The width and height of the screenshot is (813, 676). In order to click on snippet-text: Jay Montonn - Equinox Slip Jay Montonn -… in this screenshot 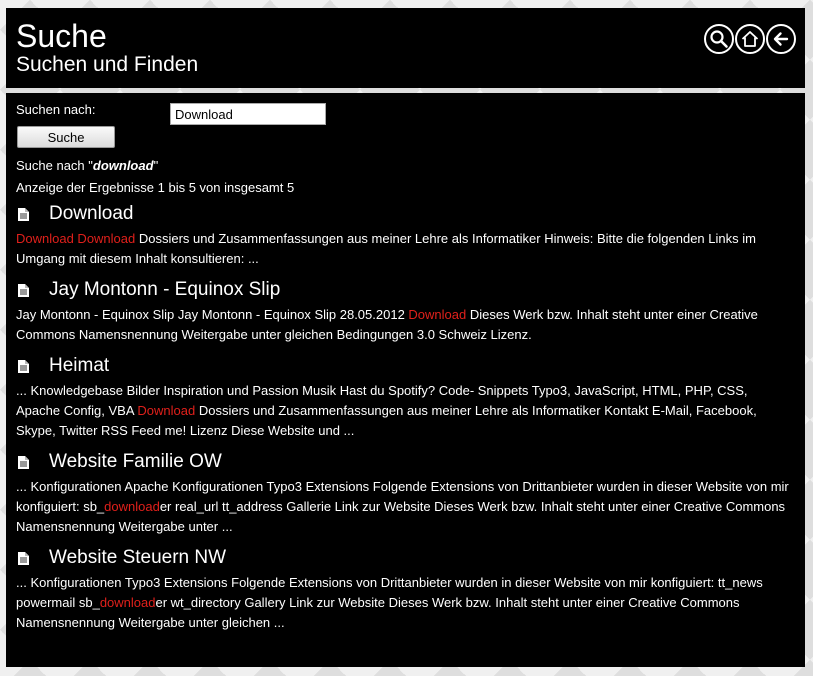, I will do `click(212, 314)`.